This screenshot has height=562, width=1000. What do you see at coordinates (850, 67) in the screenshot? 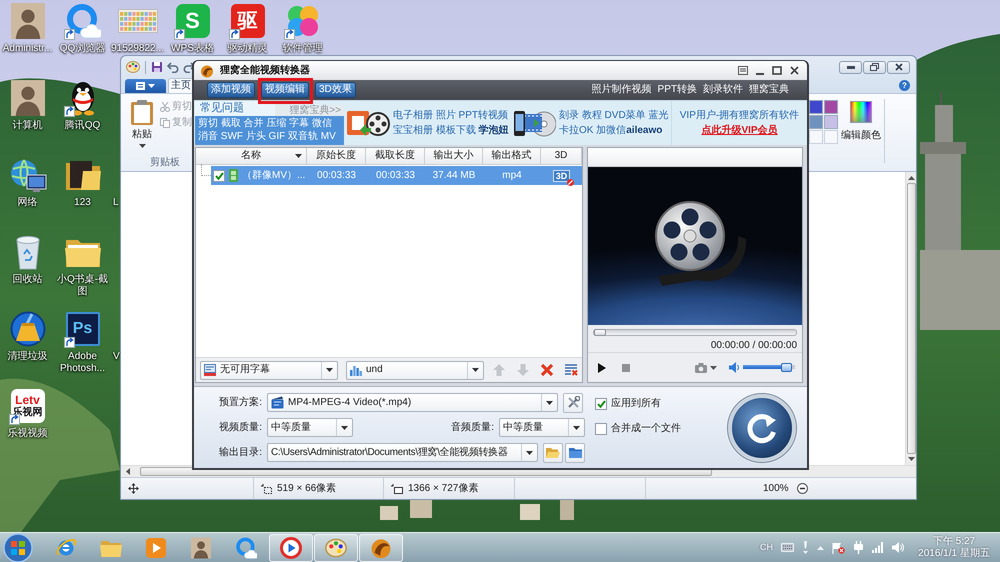
I see `minimize-button` at bounding box center [850, 67].